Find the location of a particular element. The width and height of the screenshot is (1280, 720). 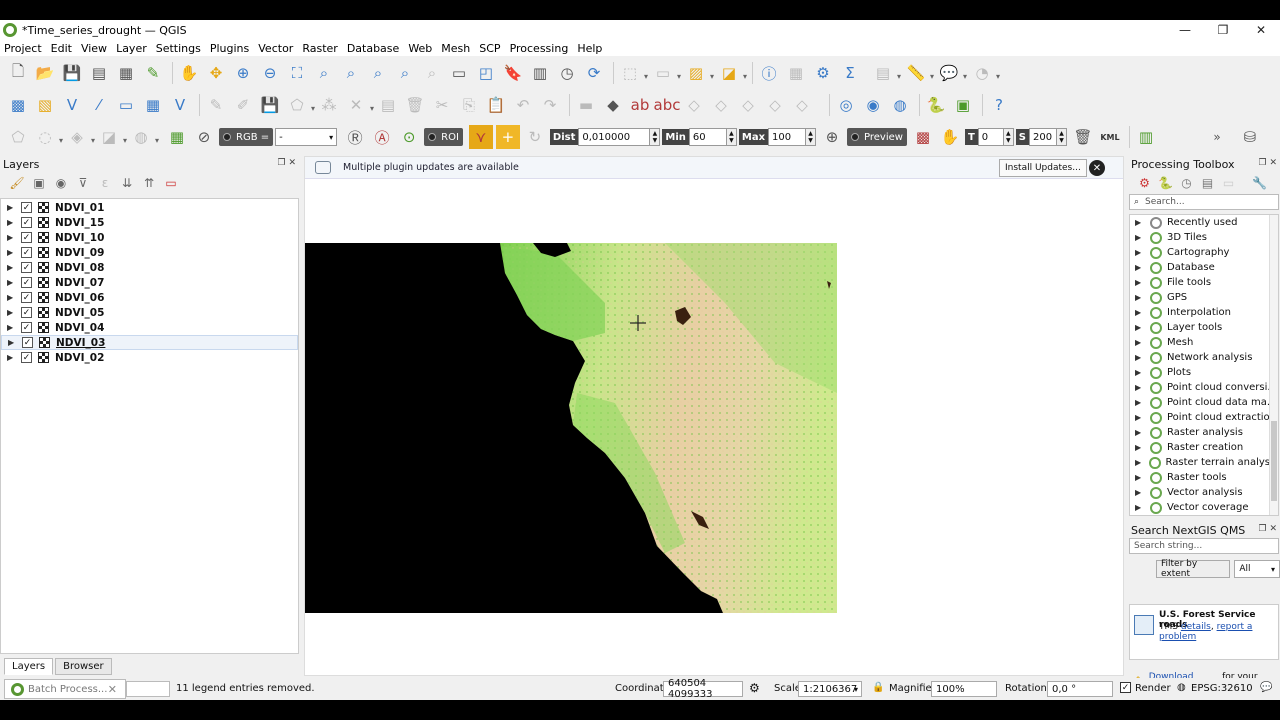

menu-processing: Processing is located at coordinates (539, 48).